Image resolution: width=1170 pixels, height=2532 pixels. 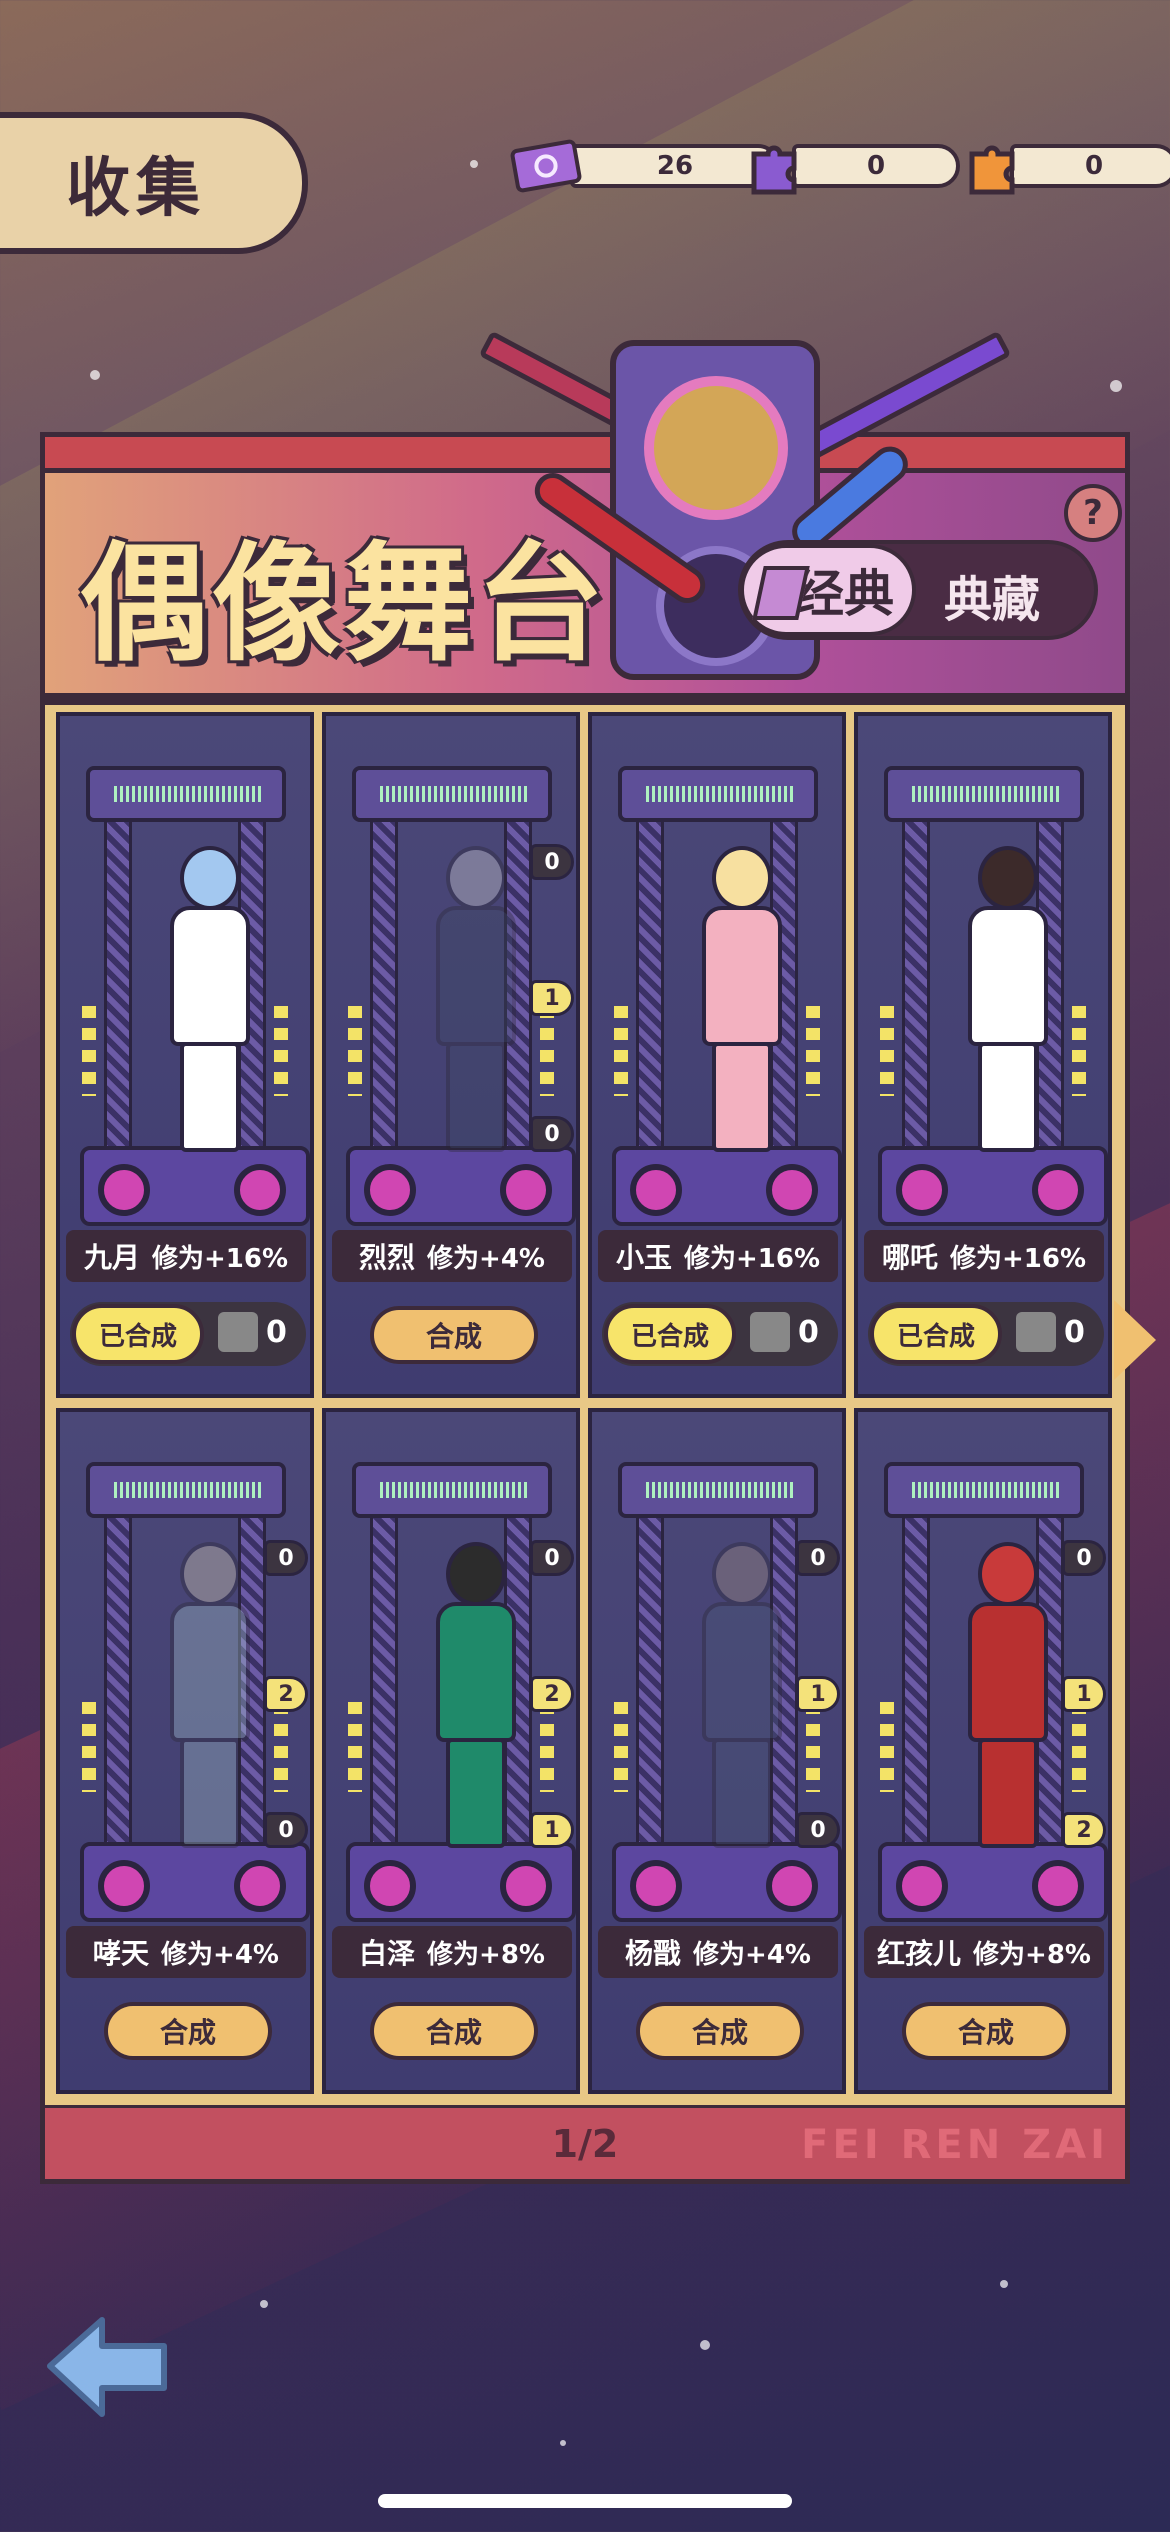 What do you see at coordinates (546, 166) in the screenshot?
I see `ticket-icon` at bounding box center [546, 166].